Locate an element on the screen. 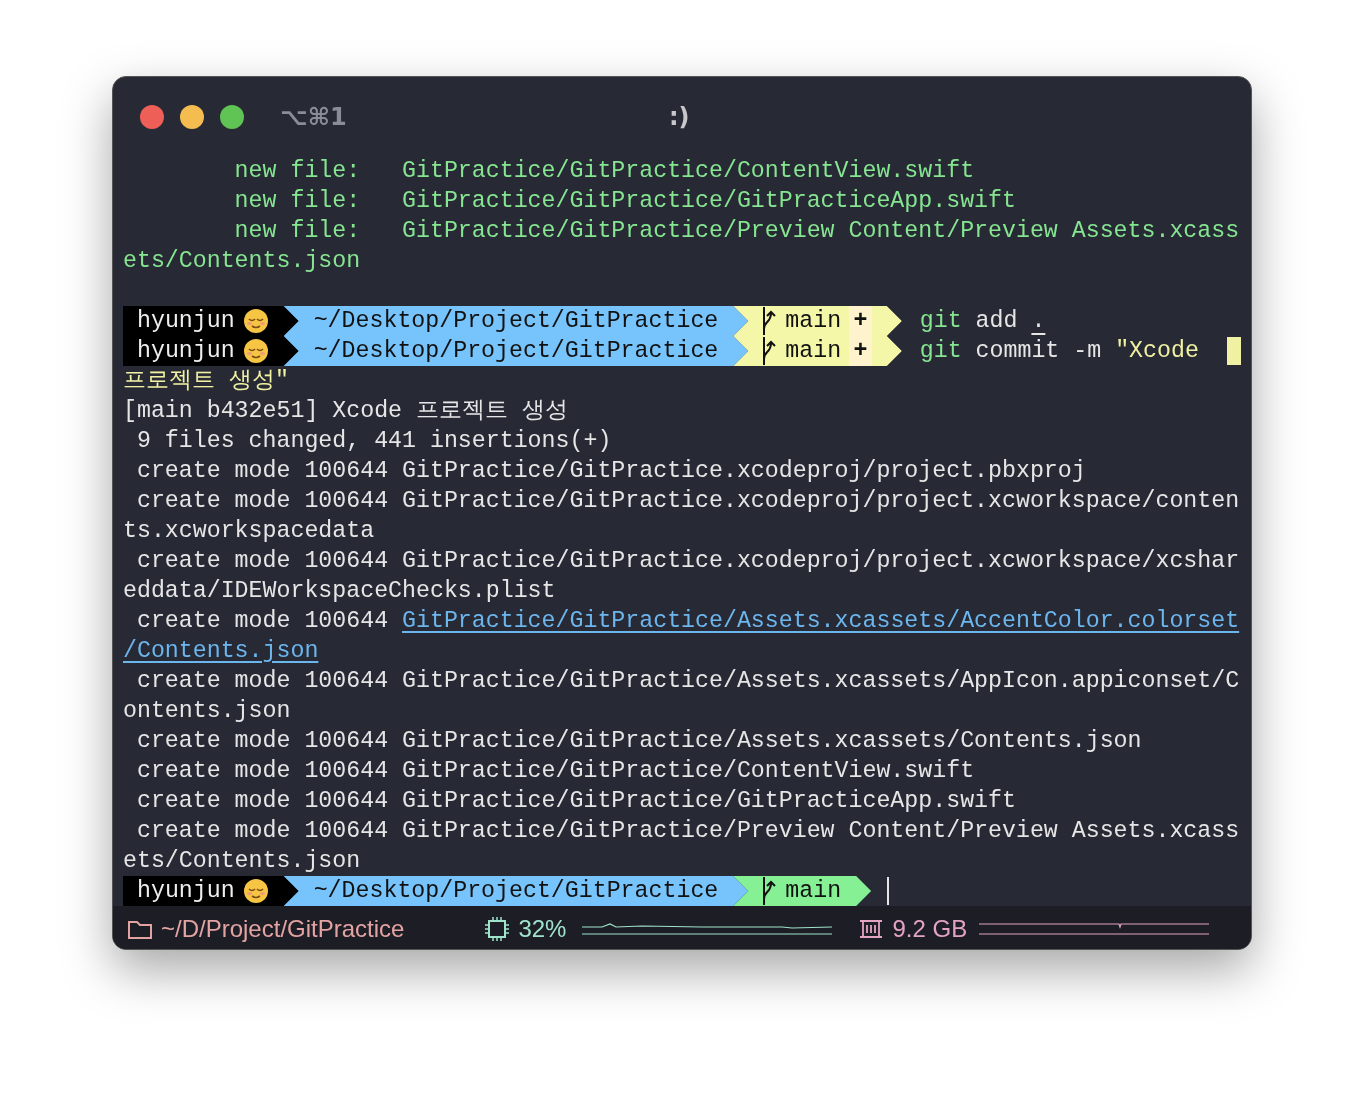 The width and height of the screenshot is (1364, 1100). chip-icon is located at coordinates (497, 928).